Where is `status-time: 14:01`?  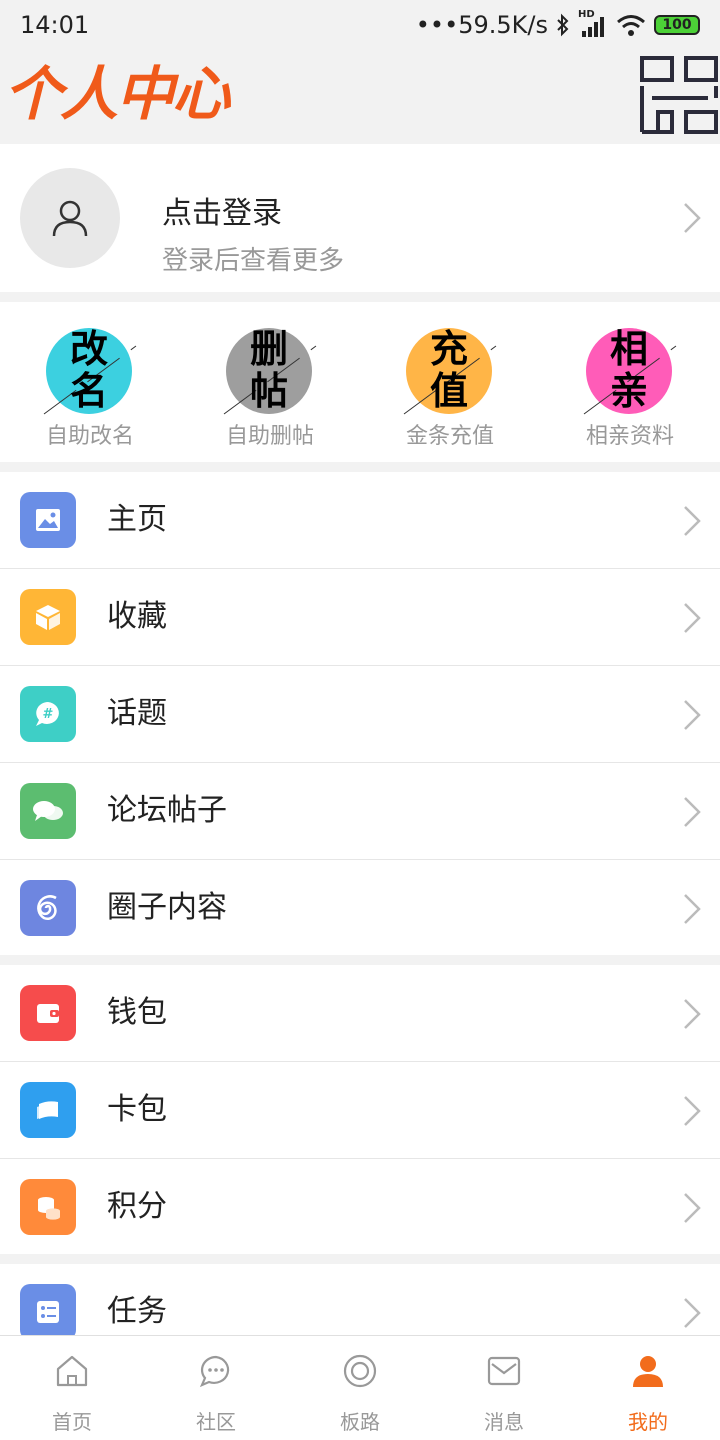
status-time: 14:01 is located at coordinates (55, 25).